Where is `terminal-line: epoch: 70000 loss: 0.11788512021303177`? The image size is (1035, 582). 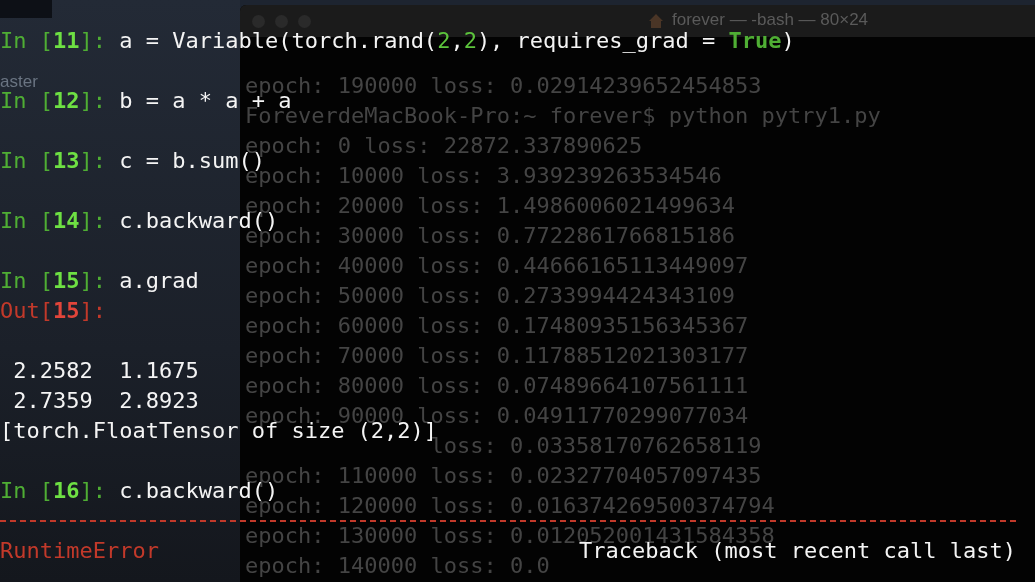 terminal-line: epoch: 70000 loss: 0.11788512021303177 is located at coordinates (497, 355).